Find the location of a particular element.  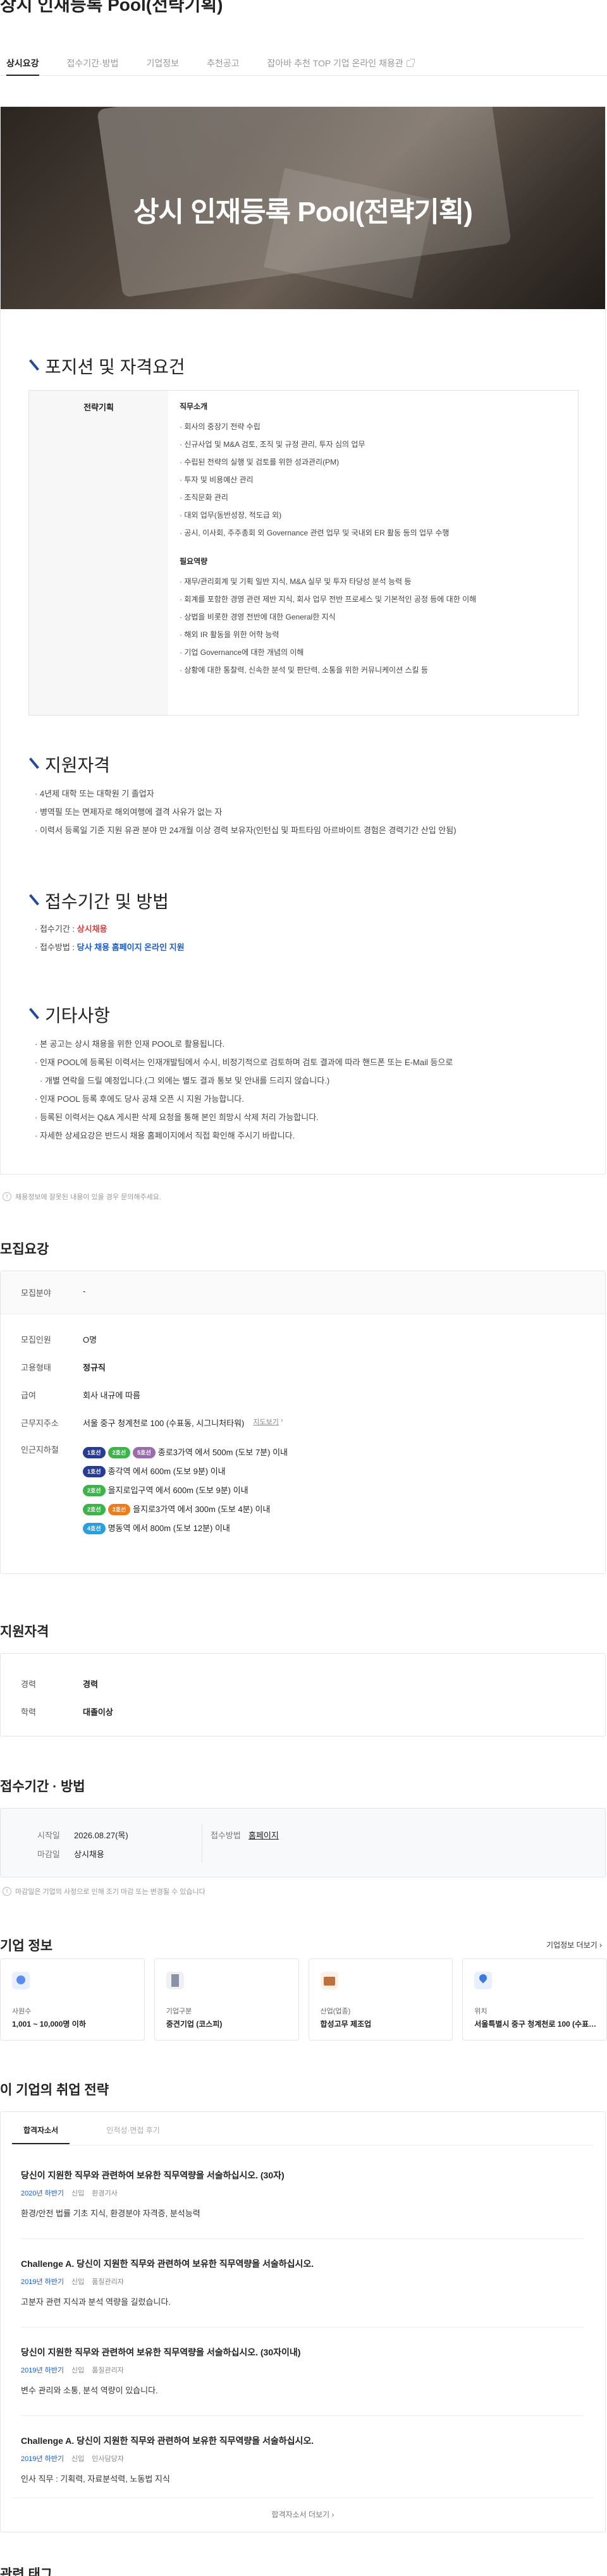

method-homepage-link: 홈페이지 is located at coordinates (263, 1835).